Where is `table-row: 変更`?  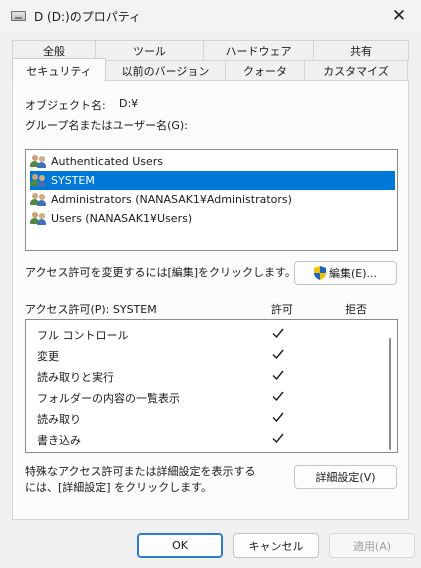
table-row: 変更 is located at coordinates (201, 354).